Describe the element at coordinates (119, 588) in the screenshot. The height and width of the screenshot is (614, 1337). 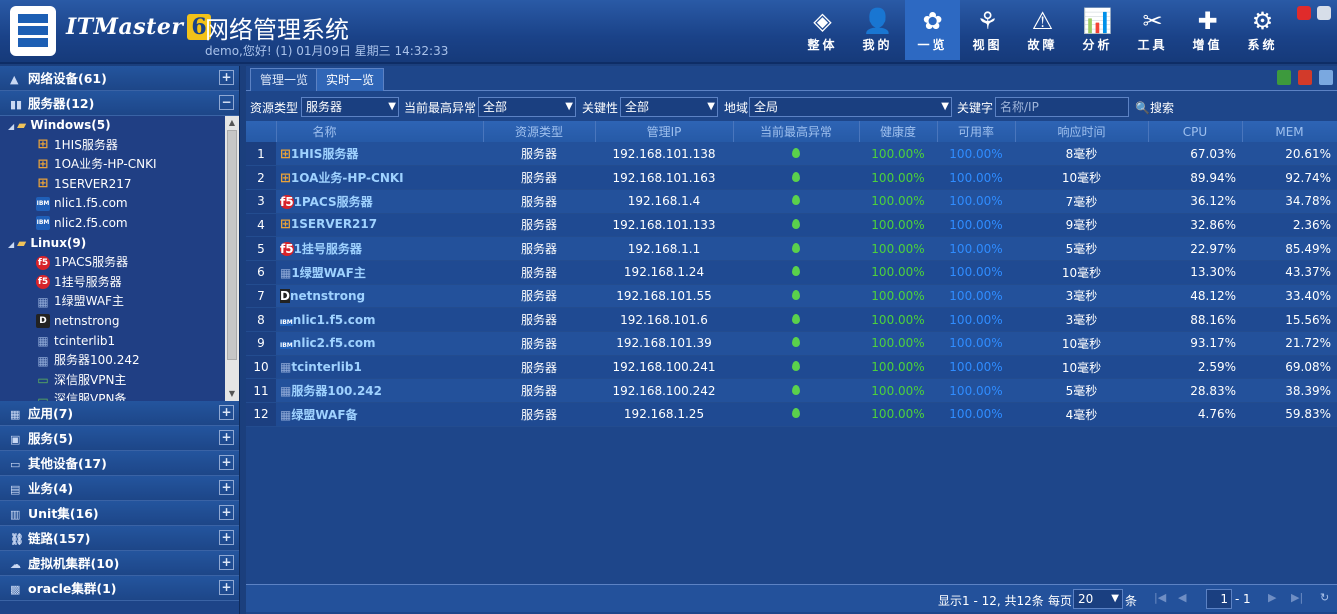
I see `sidebar-cat-oracle-cluster: ▩ oracle集群(1) +` at that location.